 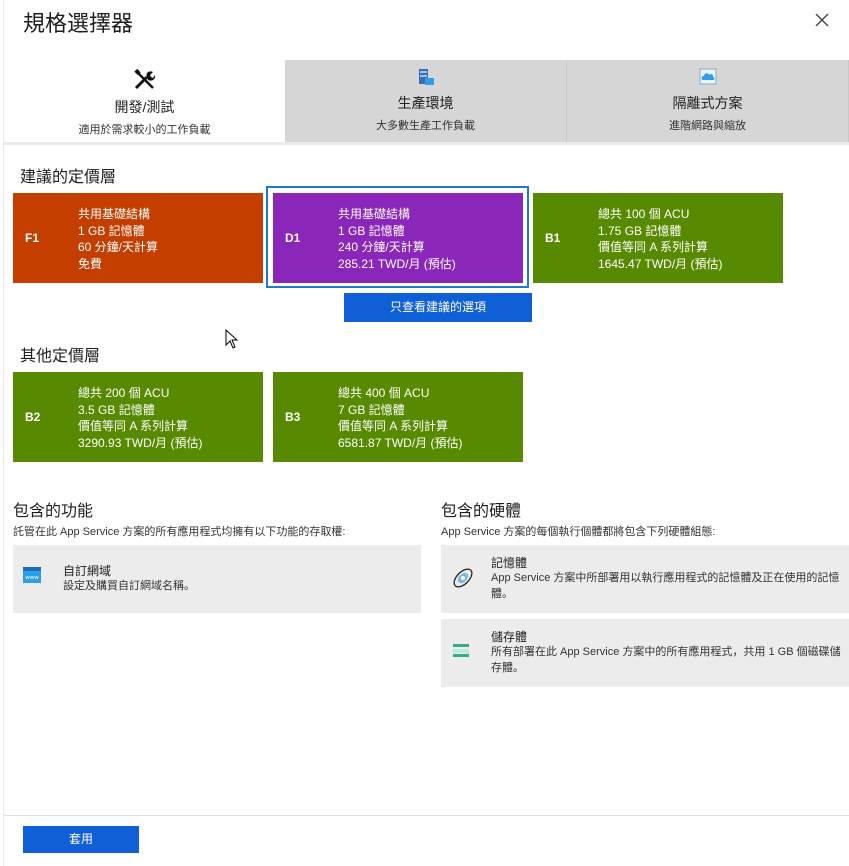 What do you see at coordinates (707, 76) in the screenshot?
I see `cloud-icon` at bounding box center [707, 76].